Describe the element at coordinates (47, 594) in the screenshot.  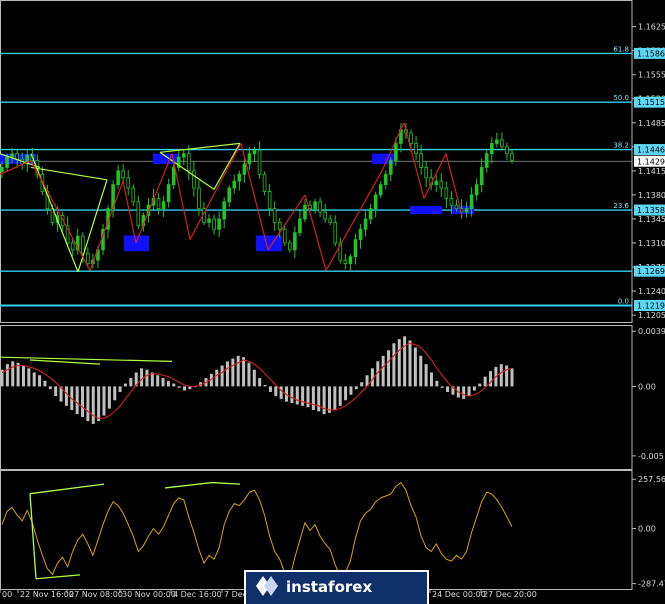
I see `time-tick-label: 22 Nov 16:00` at that location.